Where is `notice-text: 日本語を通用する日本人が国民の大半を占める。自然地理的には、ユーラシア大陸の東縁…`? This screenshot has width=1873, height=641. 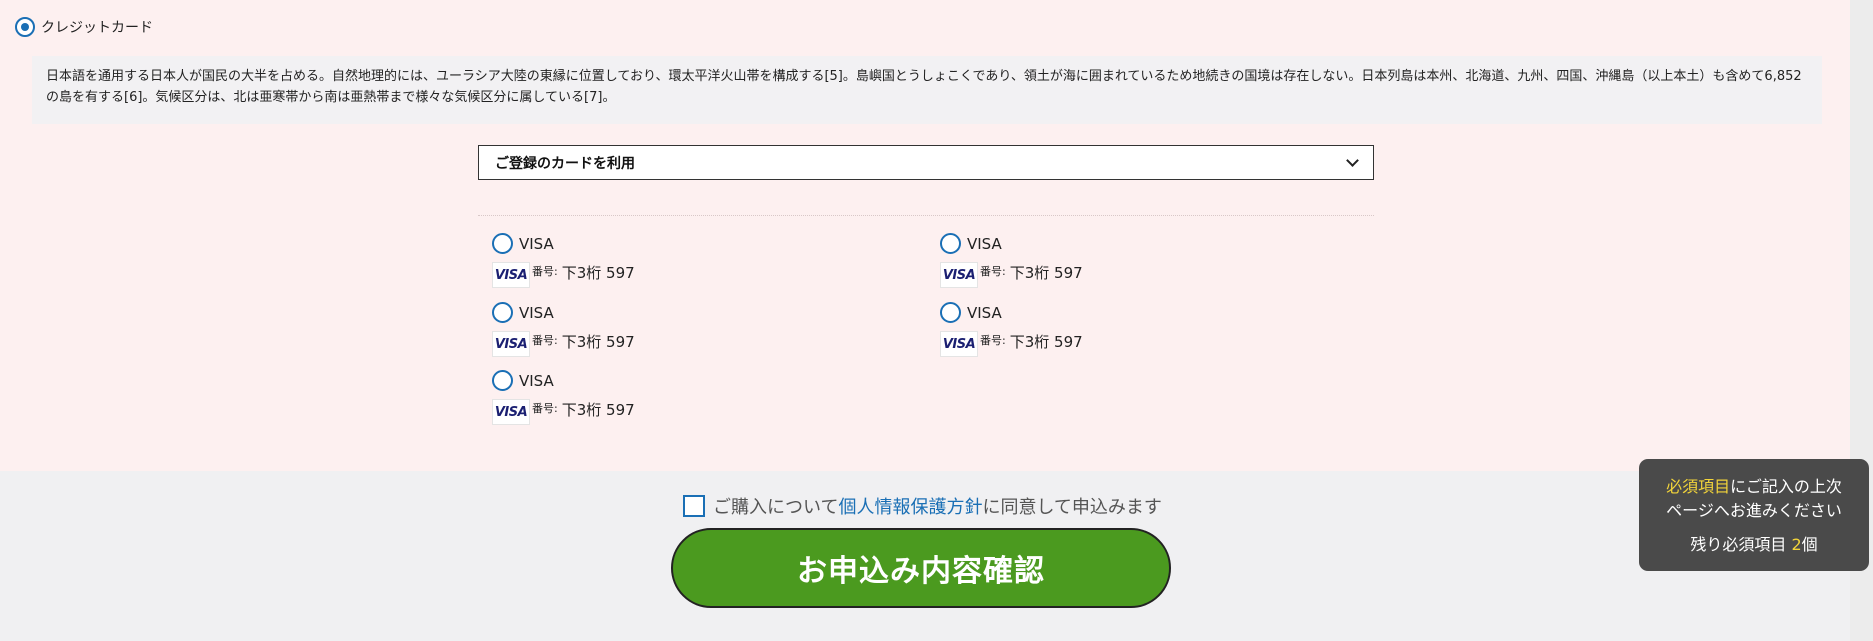
notice-text: 日本語を通用する日本人が国民の大半を占める。自然地理的には、ユーラシア大陸の東縁… is located at coordinates (927, 90).